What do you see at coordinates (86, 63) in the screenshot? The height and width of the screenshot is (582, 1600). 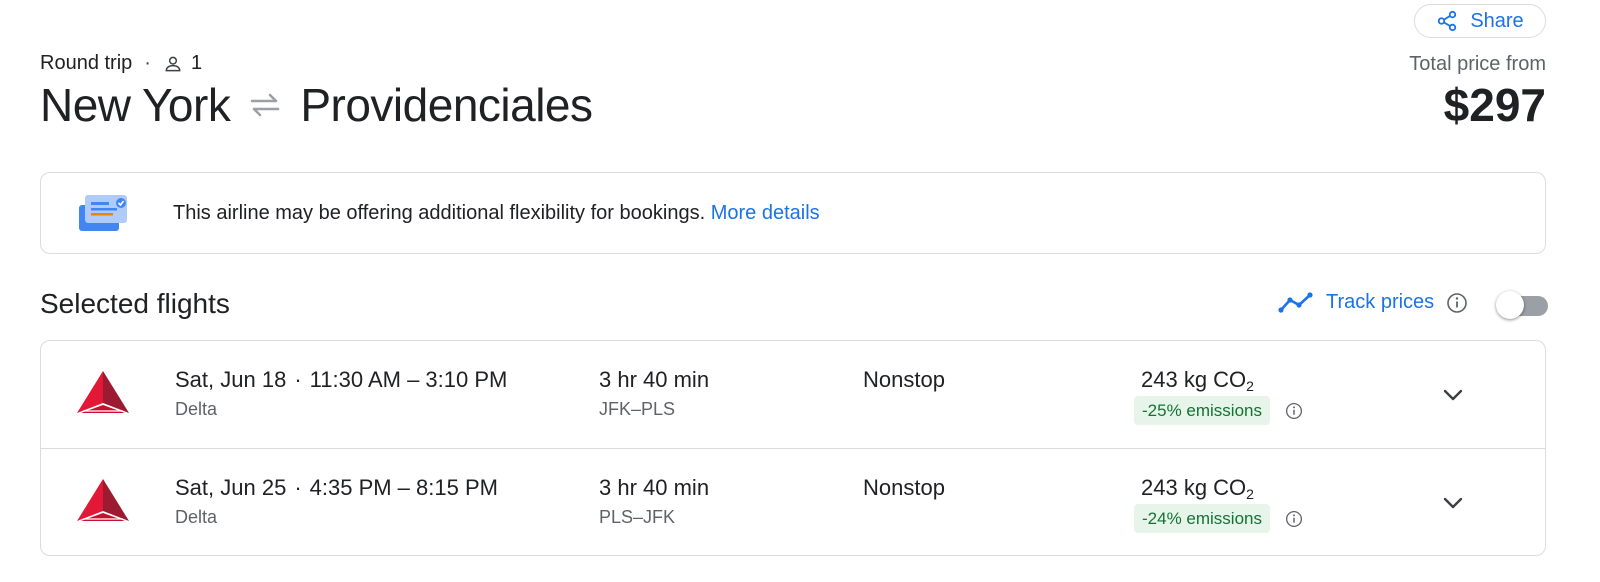 I see `trip-type: Round trip` at bounding box center [86, 63].